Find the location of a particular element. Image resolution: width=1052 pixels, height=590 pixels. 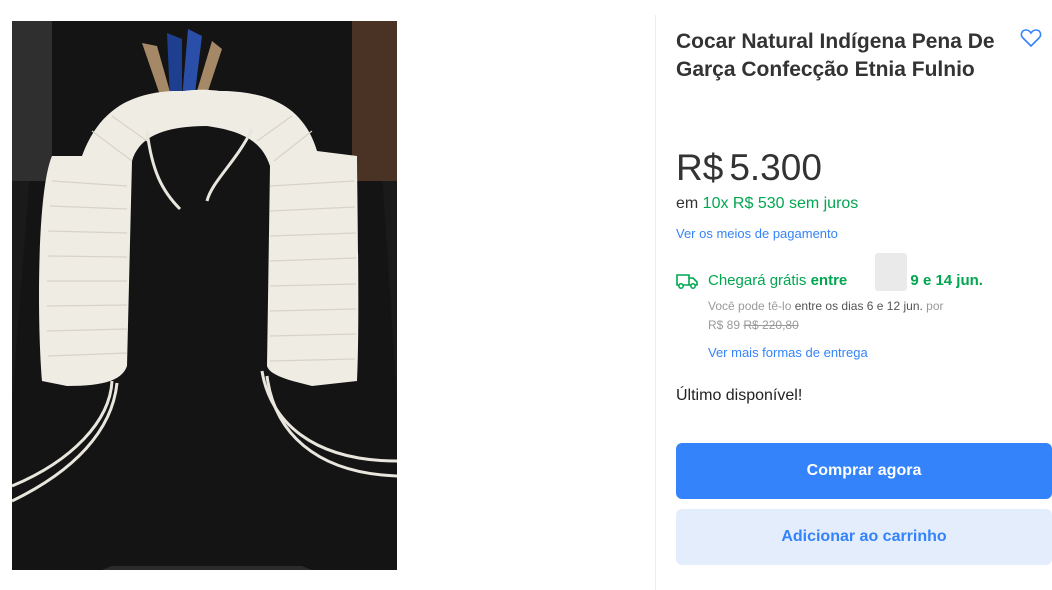

alt-shipping-price: R$ 89 R$ 220,80 is located at coordinates (753, 325).